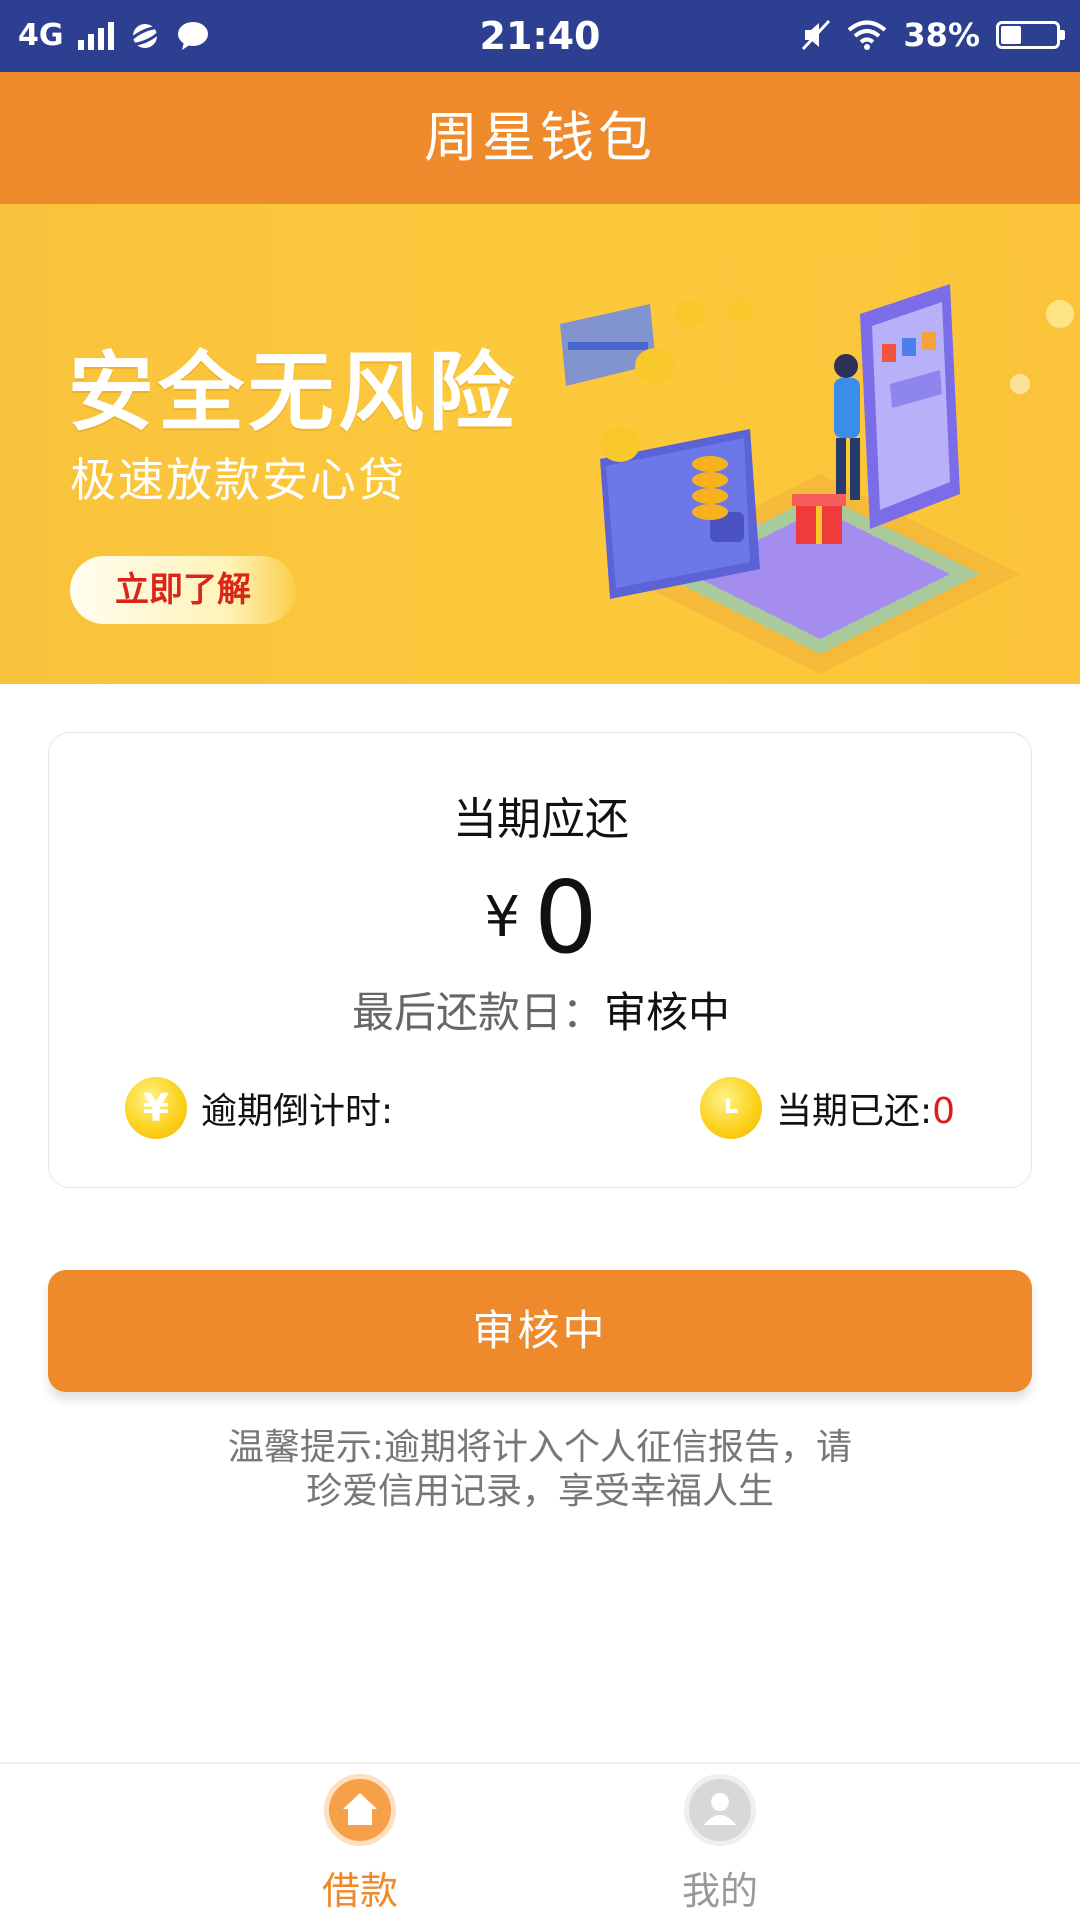 Image resolution: width=1080 pixels, height=1922 pixels. What do you see at coordinates (540, 1470) in the screenshot?
I see `reminder-tip: 温馨提示:逾期将计入个人征信报告，请 珍爱信用记录，享受幸福人生` at bounding box center [540, 1470].